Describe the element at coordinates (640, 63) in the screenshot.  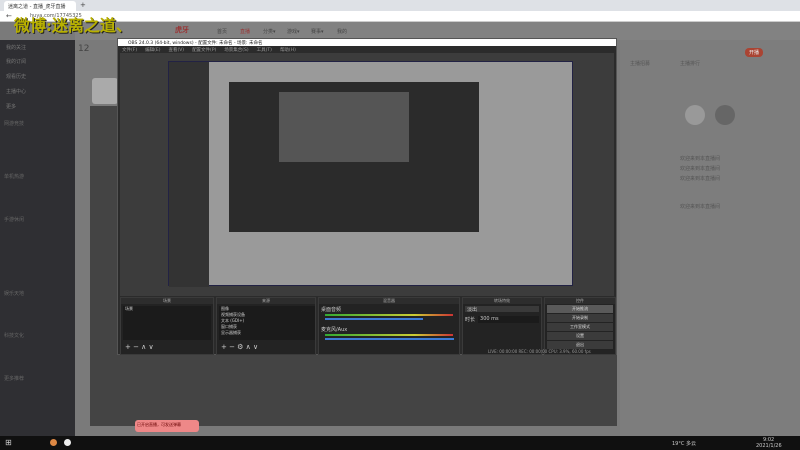
I see `right-link: 主播招募` at that location.